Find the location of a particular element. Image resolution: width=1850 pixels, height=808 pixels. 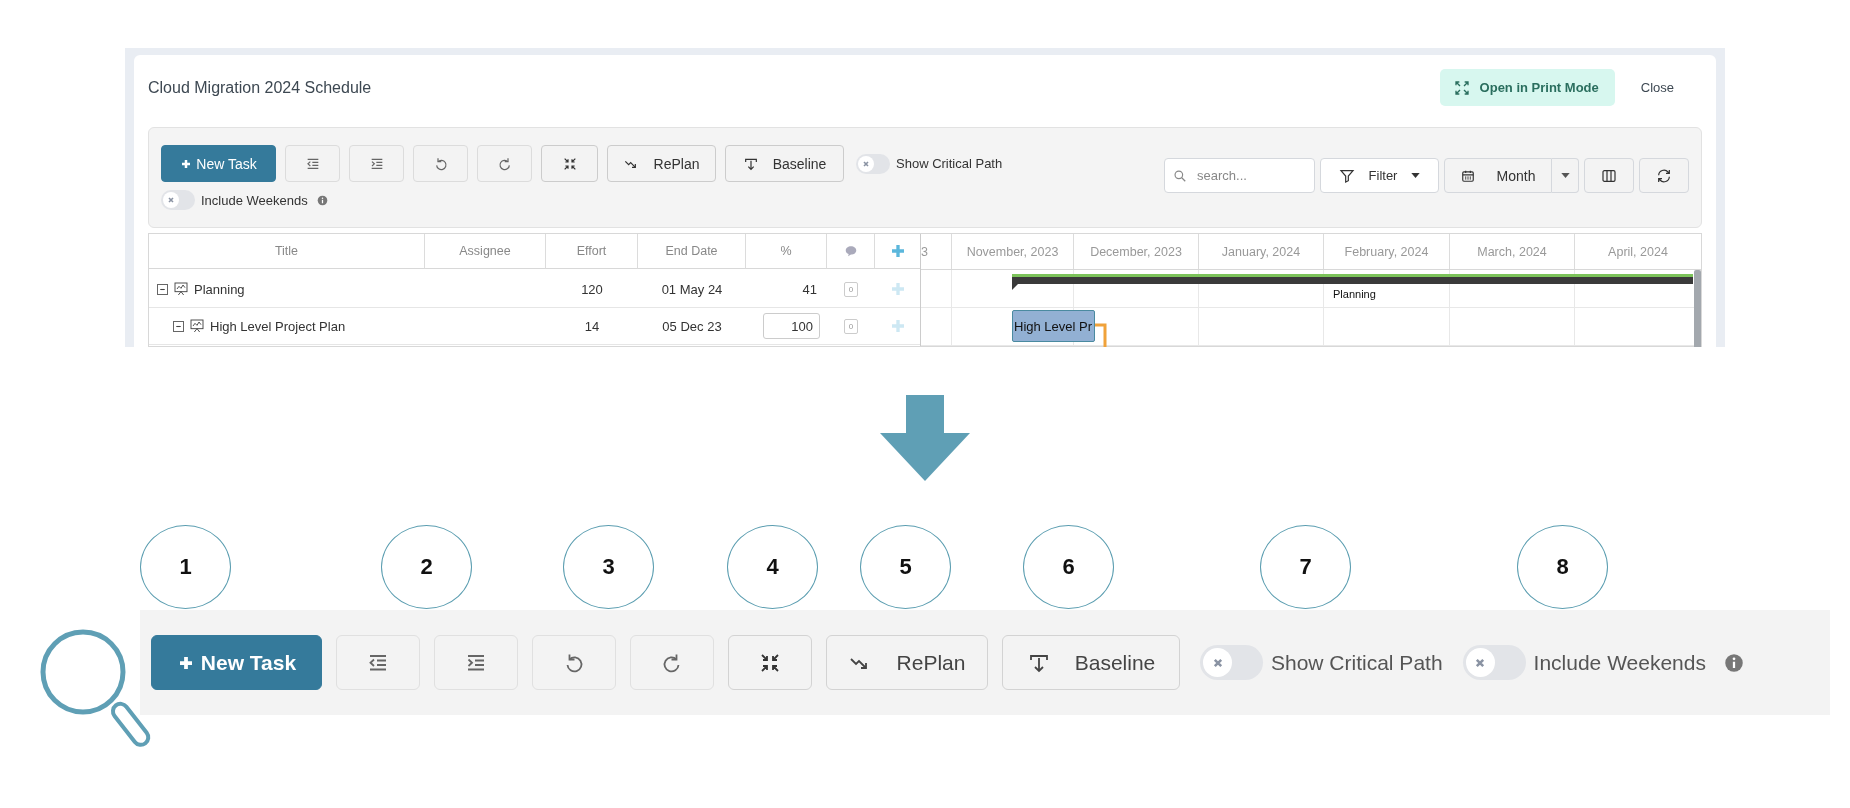

timeline-header: April, 2024 is located at coordinates (1638, 252).